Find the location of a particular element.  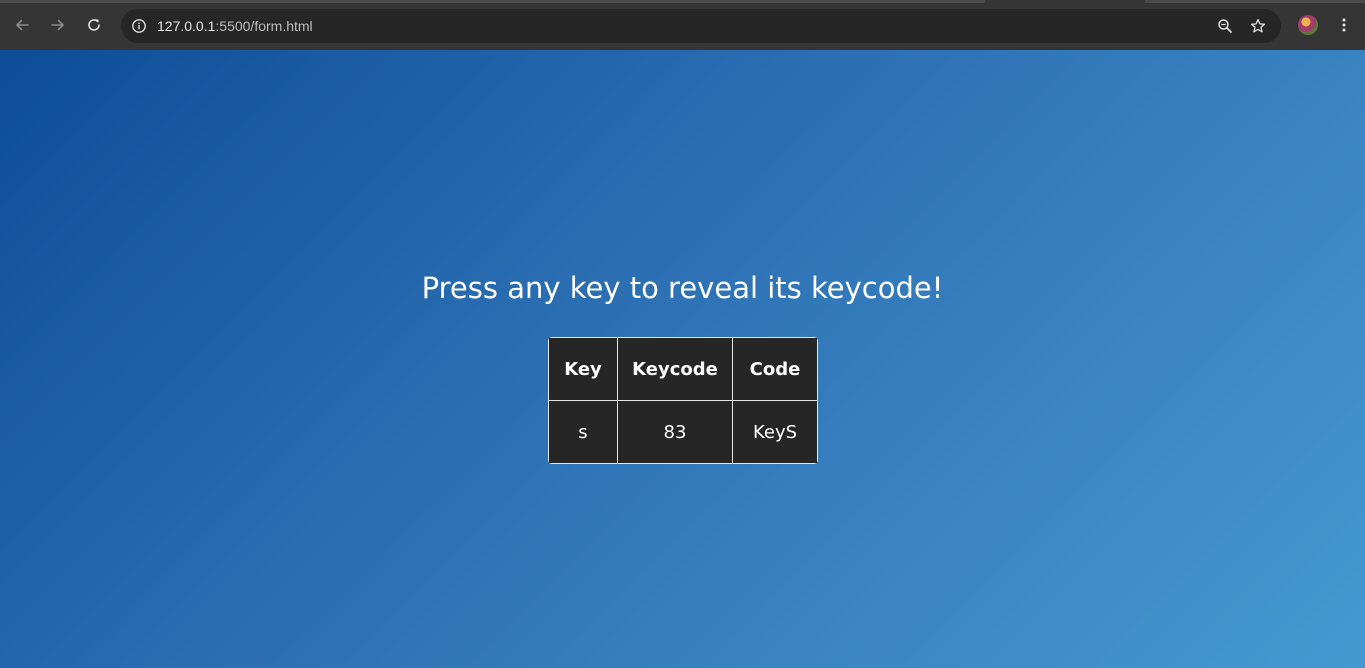

site-info-button is located at coordinates (139, 26).